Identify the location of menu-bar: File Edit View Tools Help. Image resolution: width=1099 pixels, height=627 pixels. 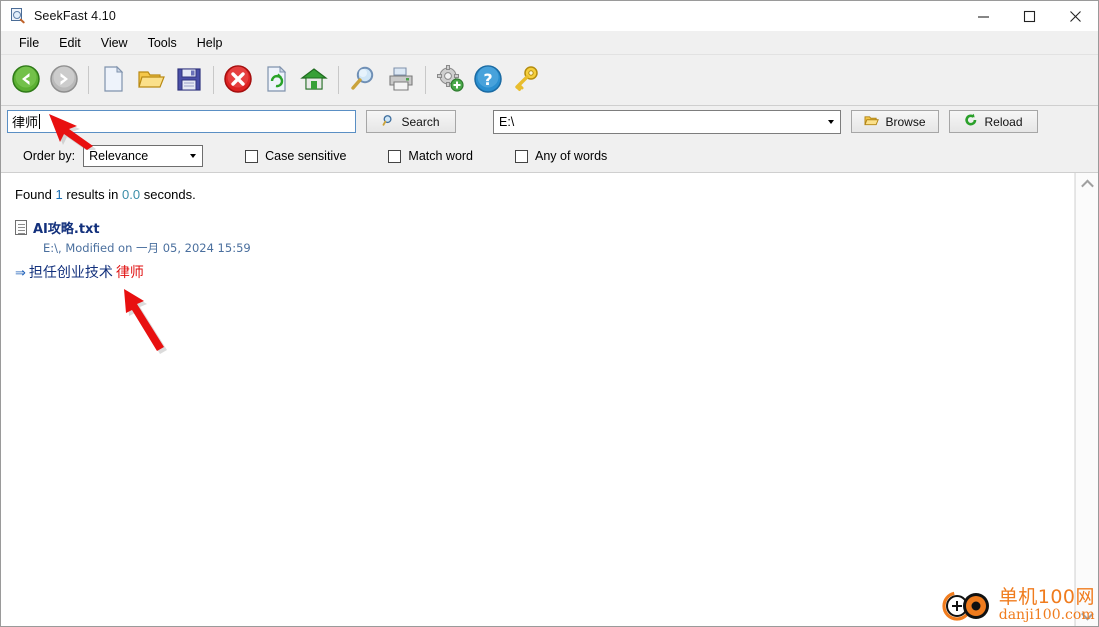
(549, 43).